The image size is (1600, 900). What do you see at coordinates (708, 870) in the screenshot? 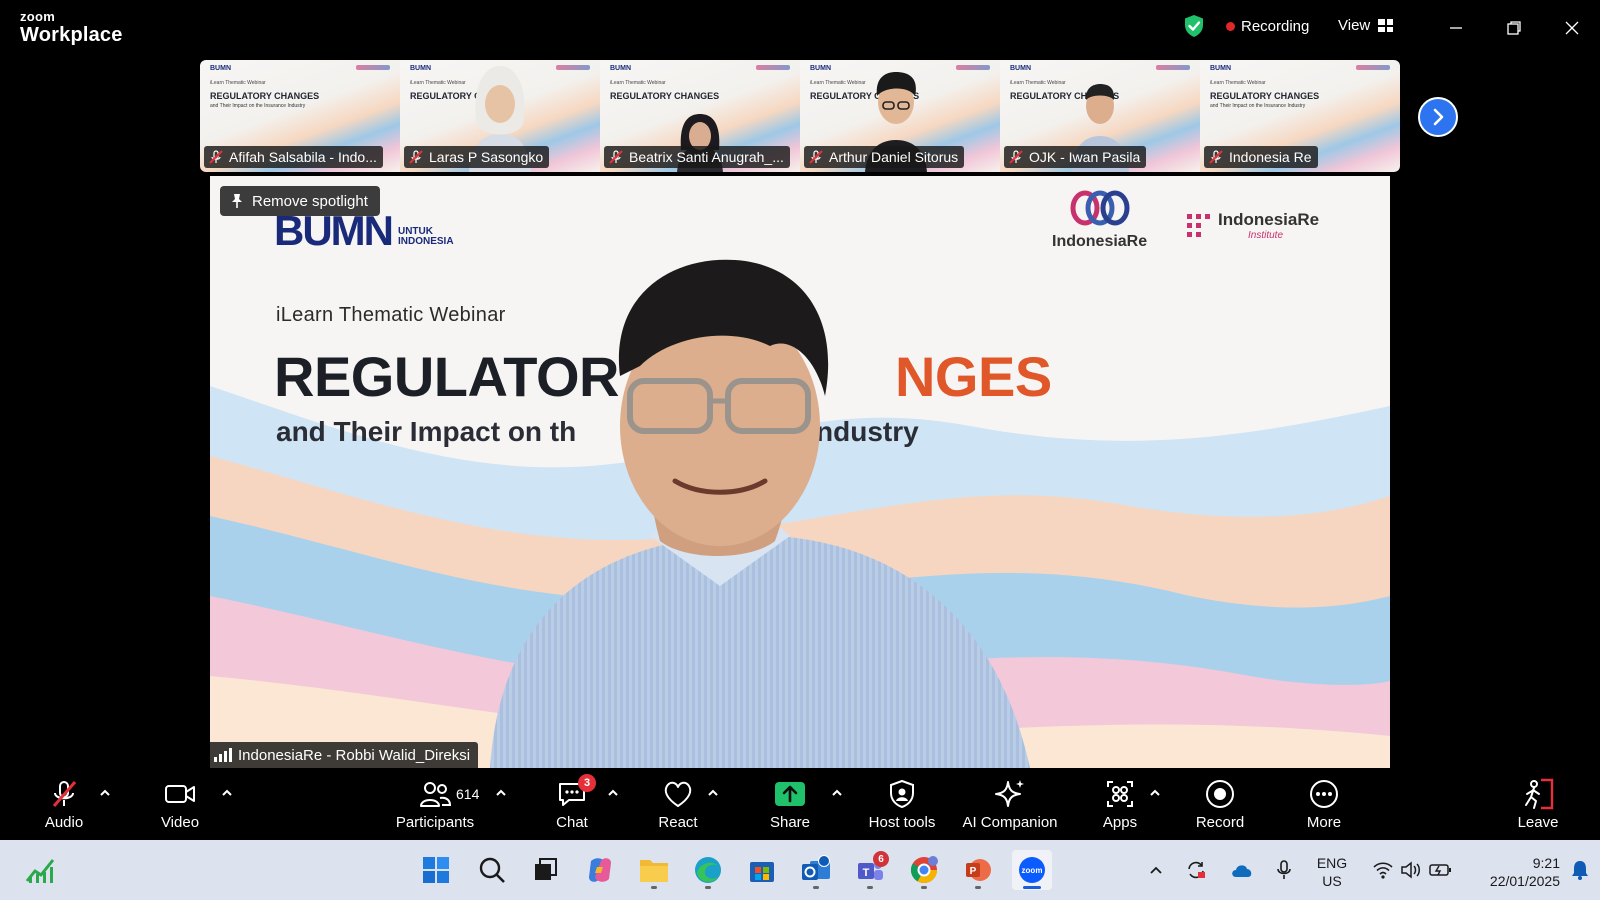
I see `edge-browser-button` at bounding box center [708, 870].